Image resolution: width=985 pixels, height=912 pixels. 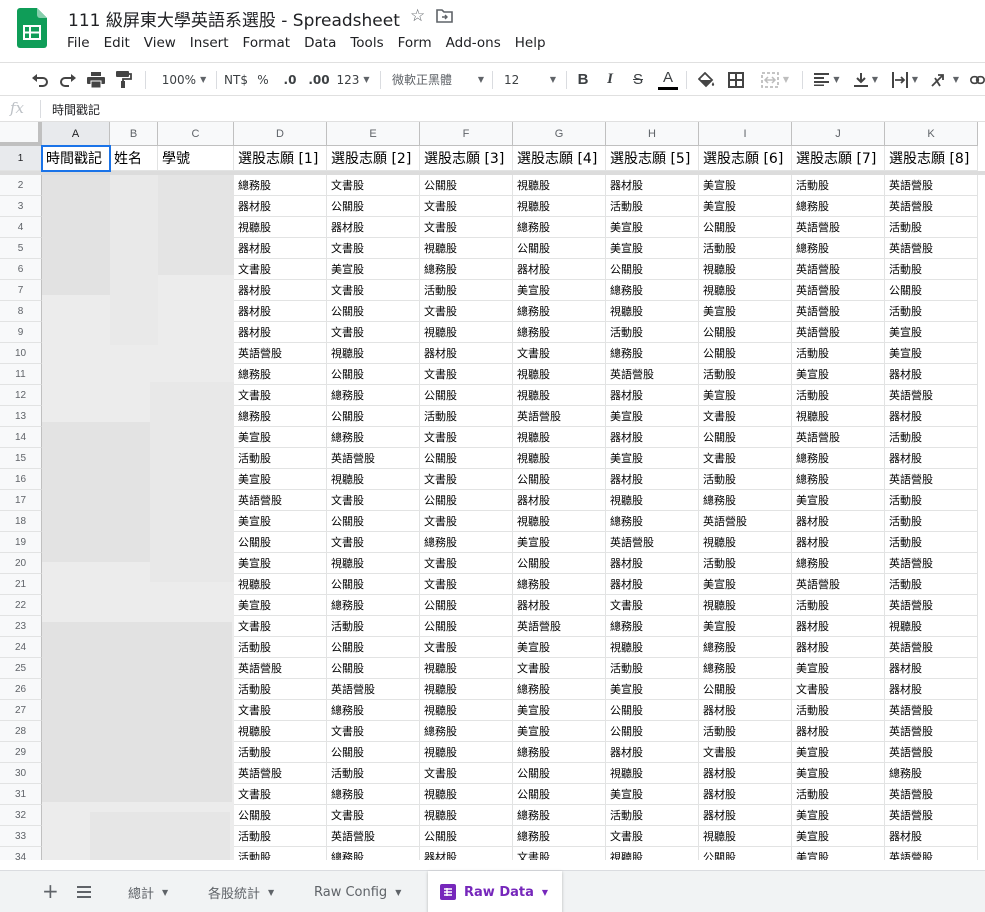 I want to click on font-family-select: 微軟正黑體 ▼, so click(x=438, y=79).